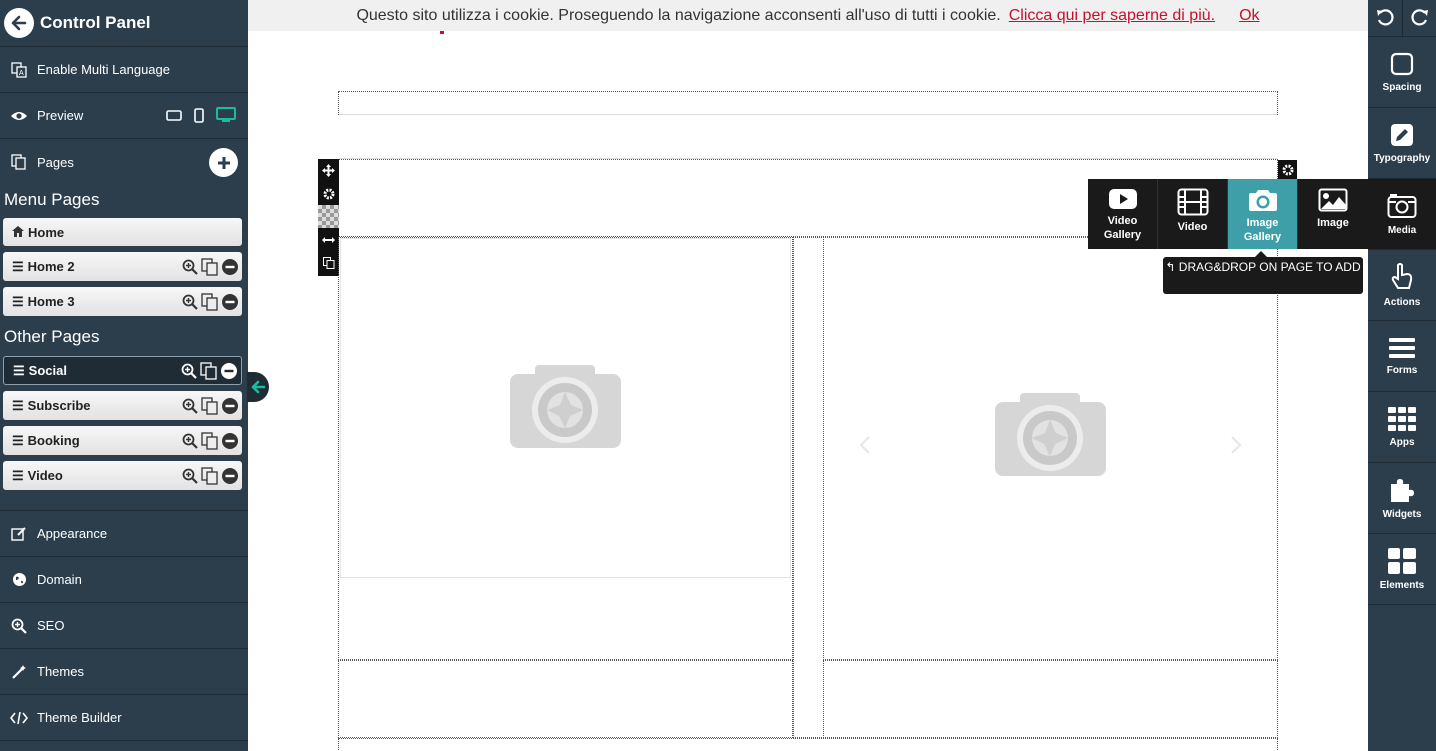 The width and height of the screenshot is (1436, 751). What do you see at coordinates (124, 580) in the screenshot?
I see `sidebar-item-domain: Domain` at bounding box center [124, 580].